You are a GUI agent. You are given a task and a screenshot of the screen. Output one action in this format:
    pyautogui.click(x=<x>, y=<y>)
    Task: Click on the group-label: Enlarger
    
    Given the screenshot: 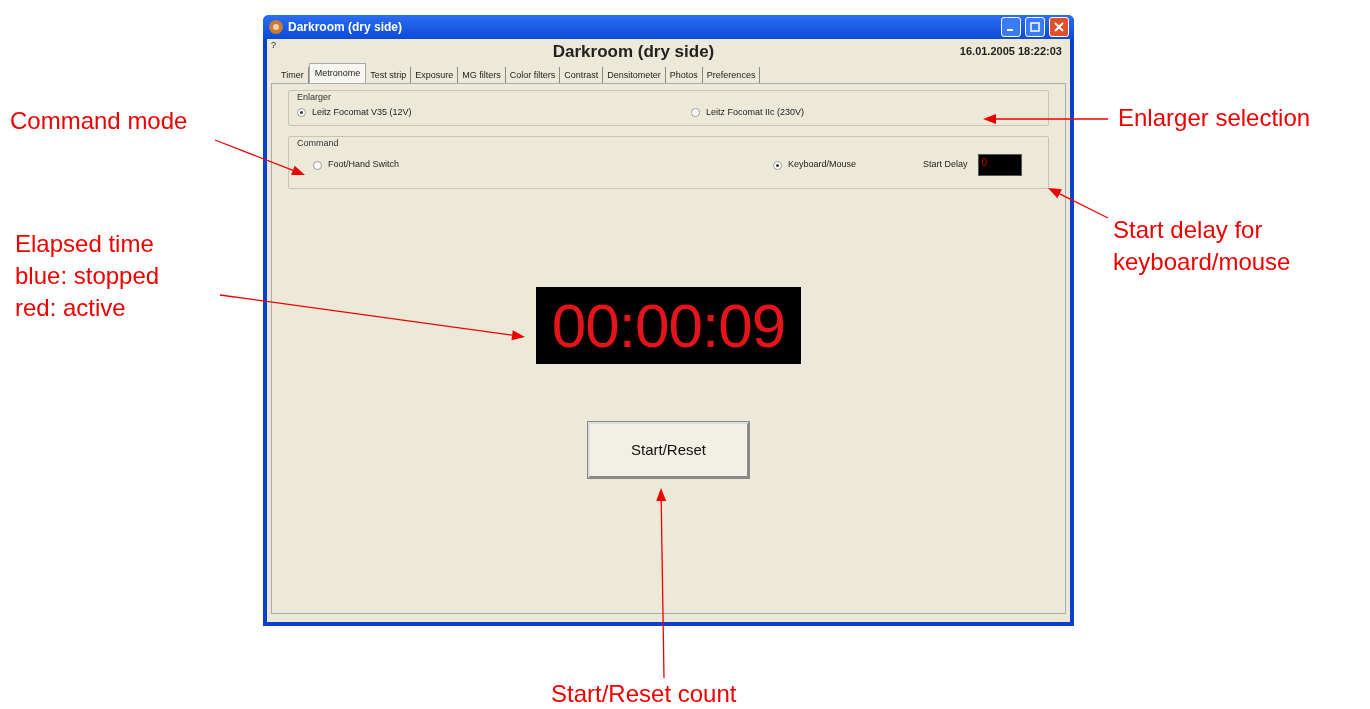 What is the action you would take?
    pyautogui.click(x=314, y=97)
    